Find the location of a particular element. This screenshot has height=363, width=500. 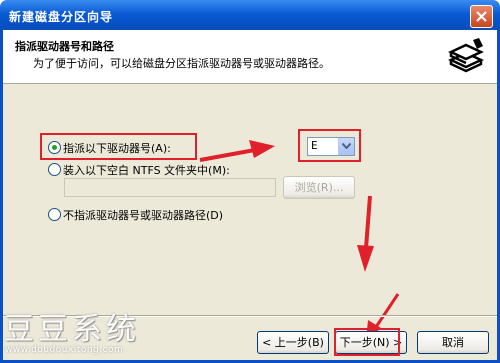

highlight-box-next is located at coordinates (367, 342).